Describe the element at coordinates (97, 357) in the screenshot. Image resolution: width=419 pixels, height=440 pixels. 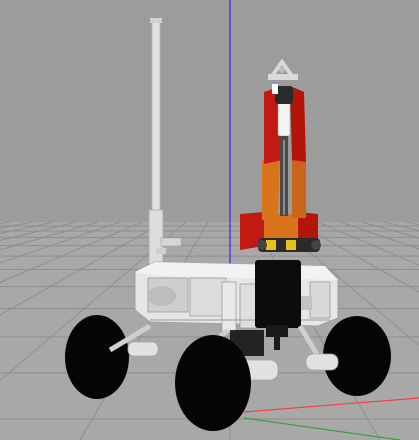
I see `wheel-rear-left` at that location.